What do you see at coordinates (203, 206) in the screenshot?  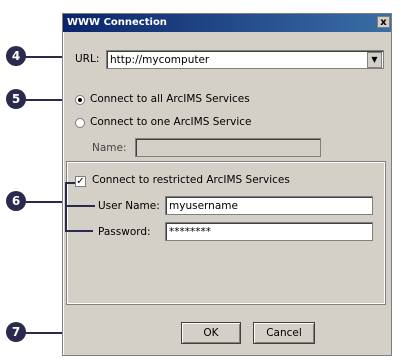 I see `username-value: myusername` at bounding box center [203, 206].